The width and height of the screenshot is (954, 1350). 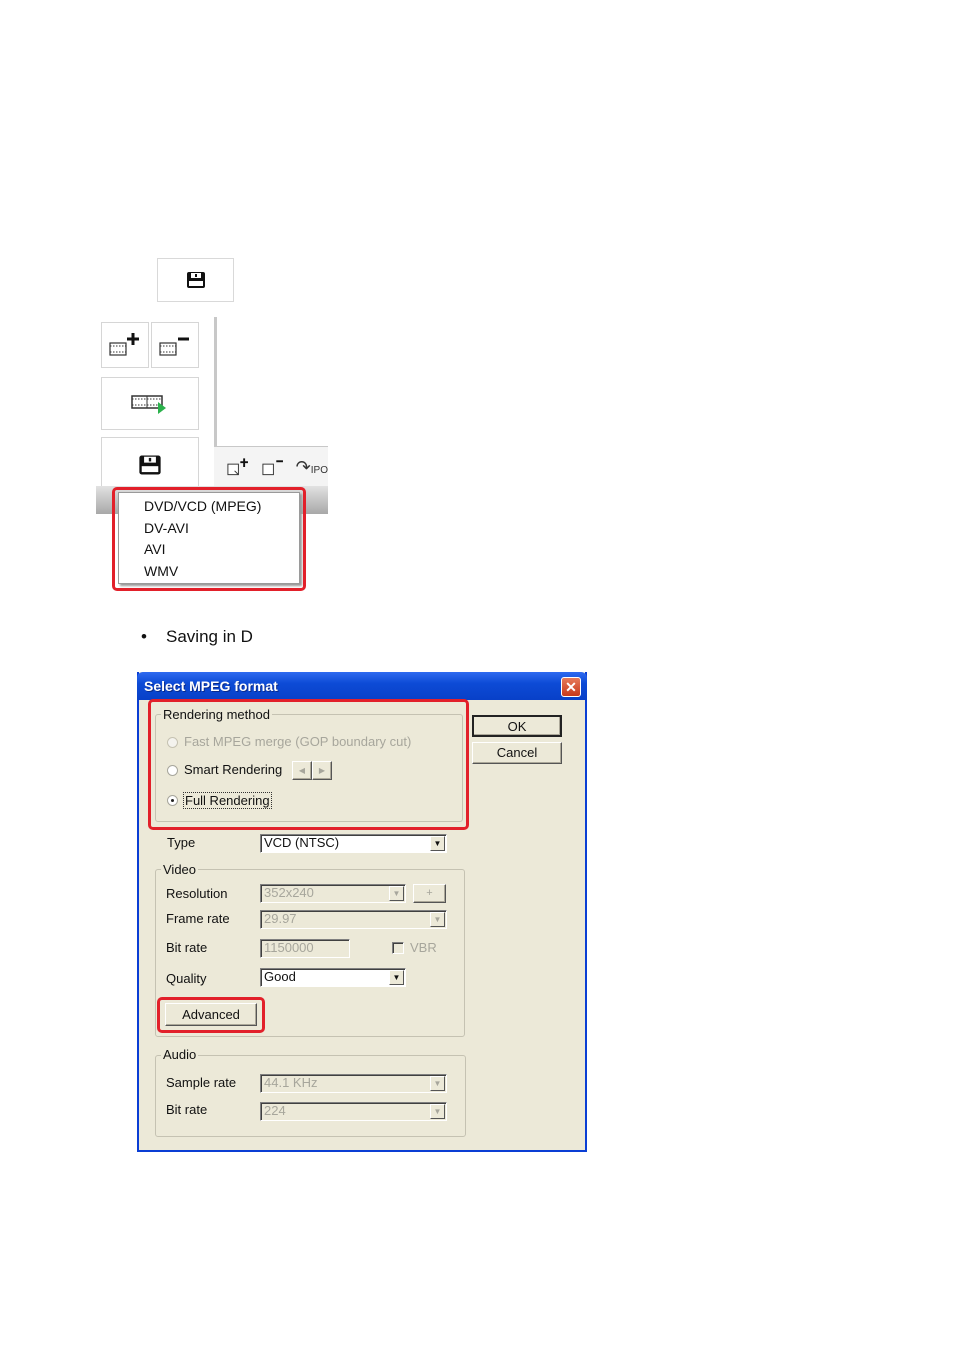 What do you see at coordinates (333, 893) in the screenshot?
I see `resolution-select: 352x240 ▼` at bounding box center [333, 893].